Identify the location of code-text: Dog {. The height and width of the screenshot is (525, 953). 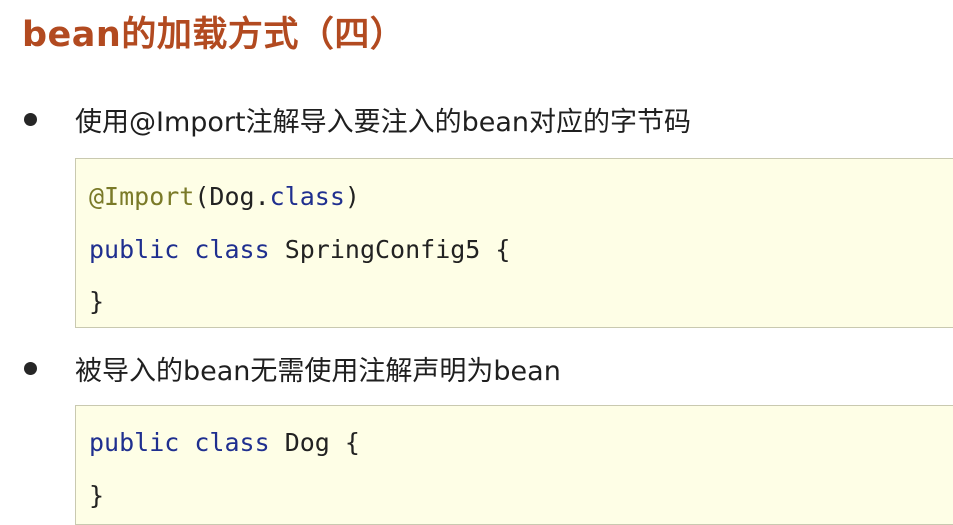
(314, 442).